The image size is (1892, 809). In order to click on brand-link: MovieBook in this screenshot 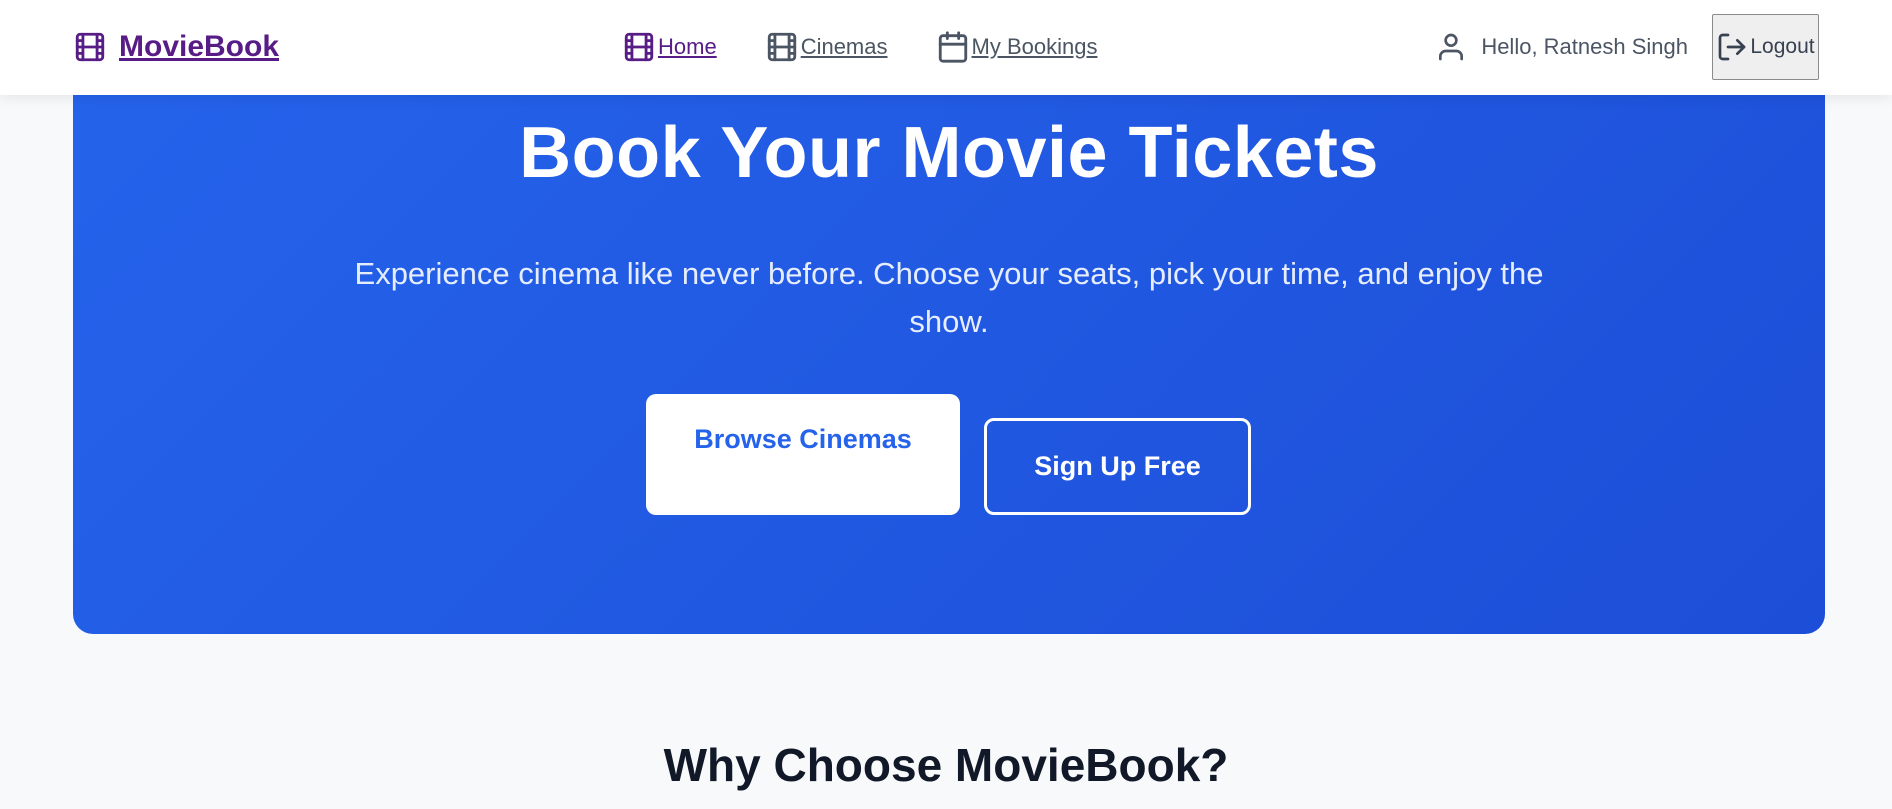, I will do `click(176, 47)`.